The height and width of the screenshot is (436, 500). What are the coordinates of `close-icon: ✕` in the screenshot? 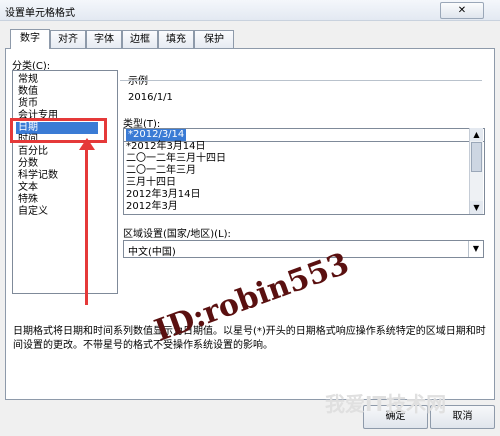 It's located at (462, 10).